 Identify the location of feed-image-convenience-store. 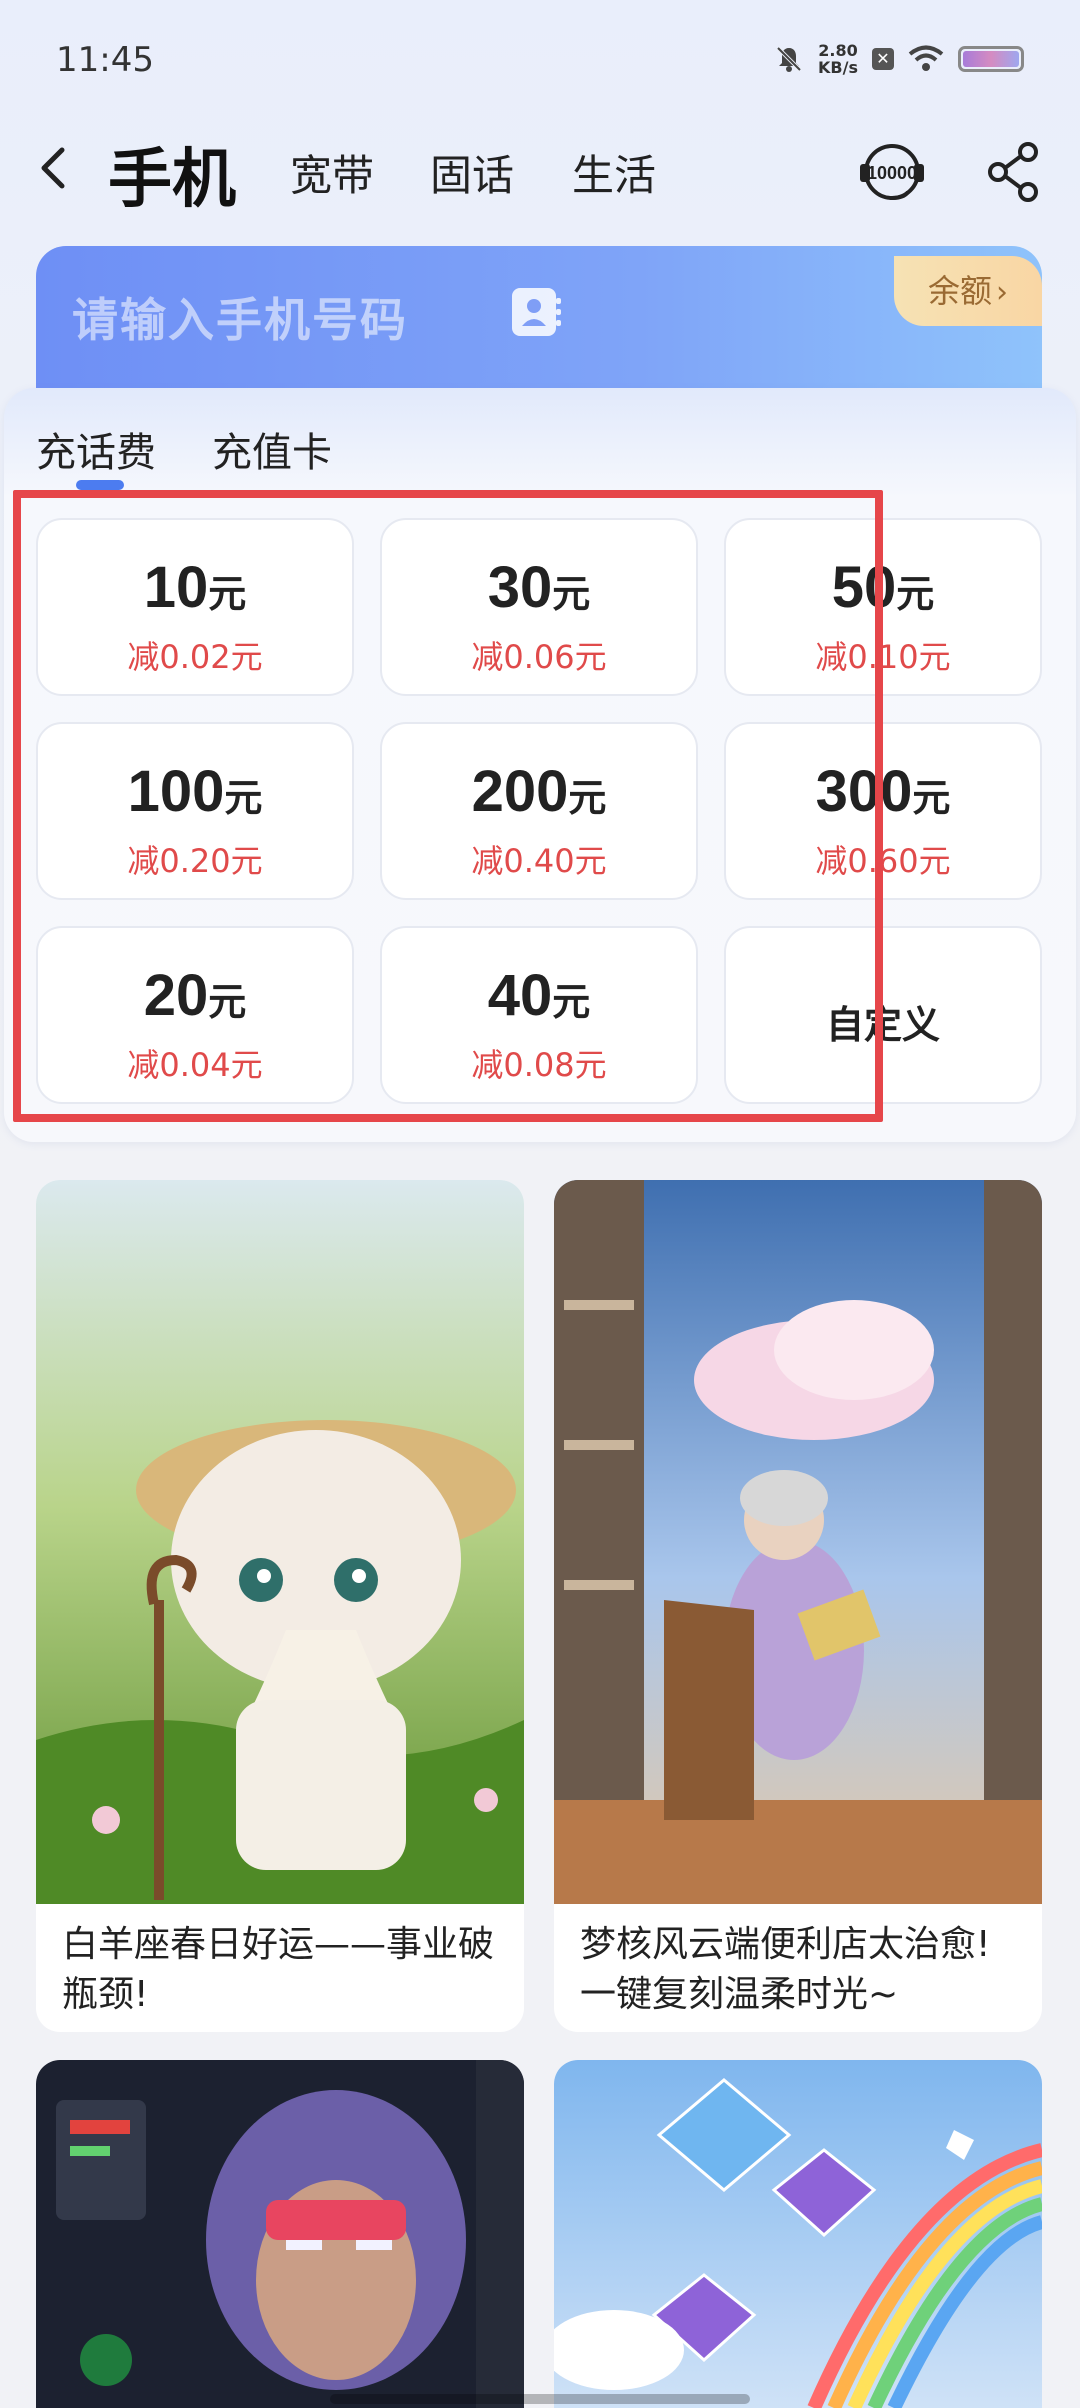
(798, 1542).